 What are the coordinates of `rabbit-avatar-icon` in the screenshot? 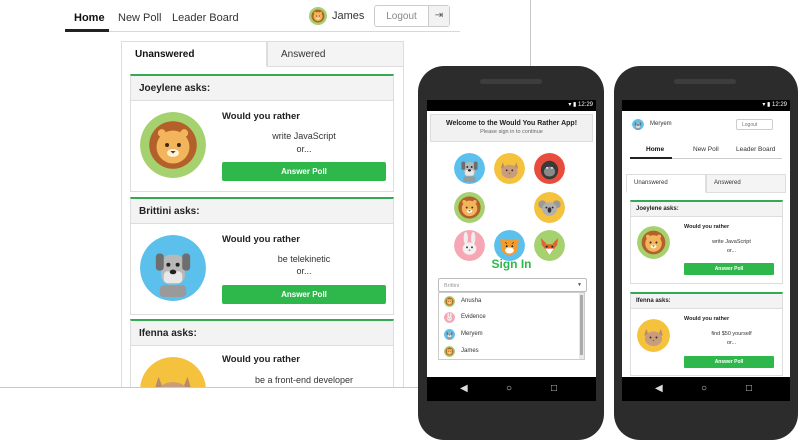 It's located at (449, 317).